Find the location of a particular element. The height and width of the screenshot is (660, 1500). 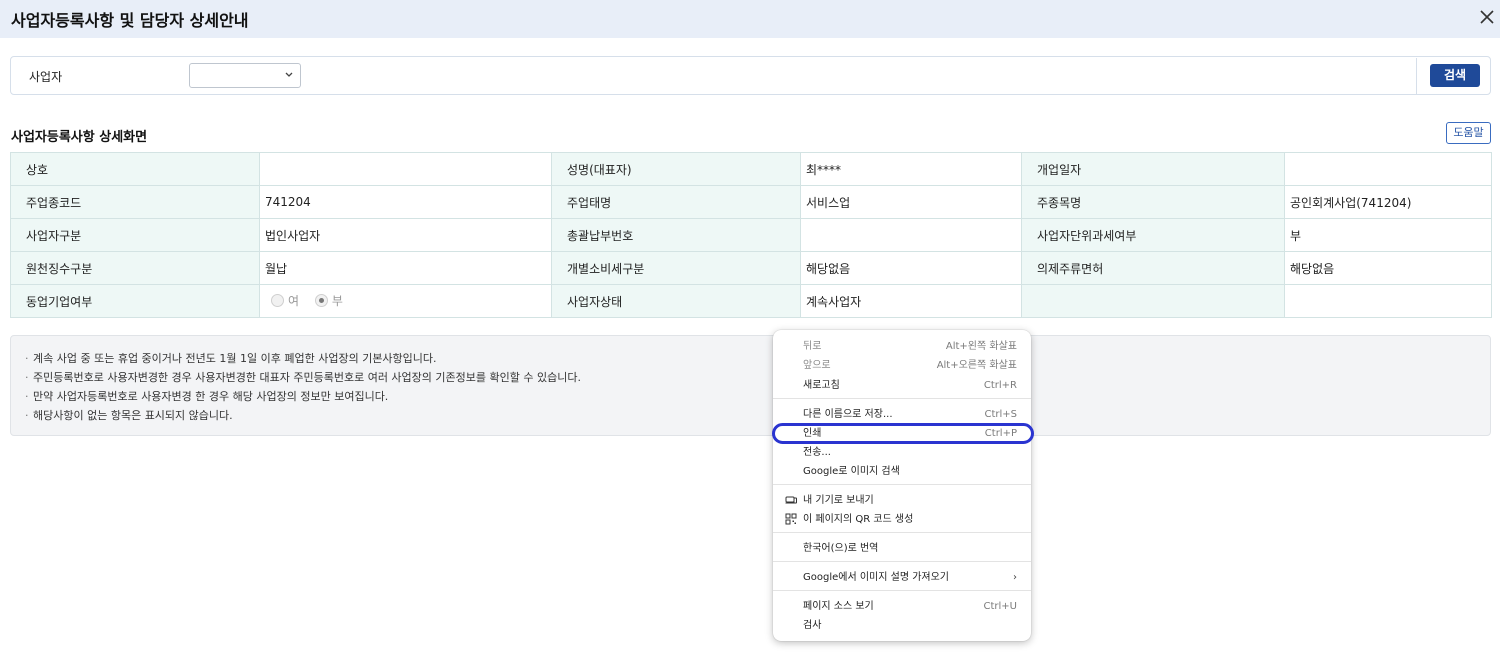

section-title: 사업자등록사항 상세화면 is located at coordinates (79, 137).